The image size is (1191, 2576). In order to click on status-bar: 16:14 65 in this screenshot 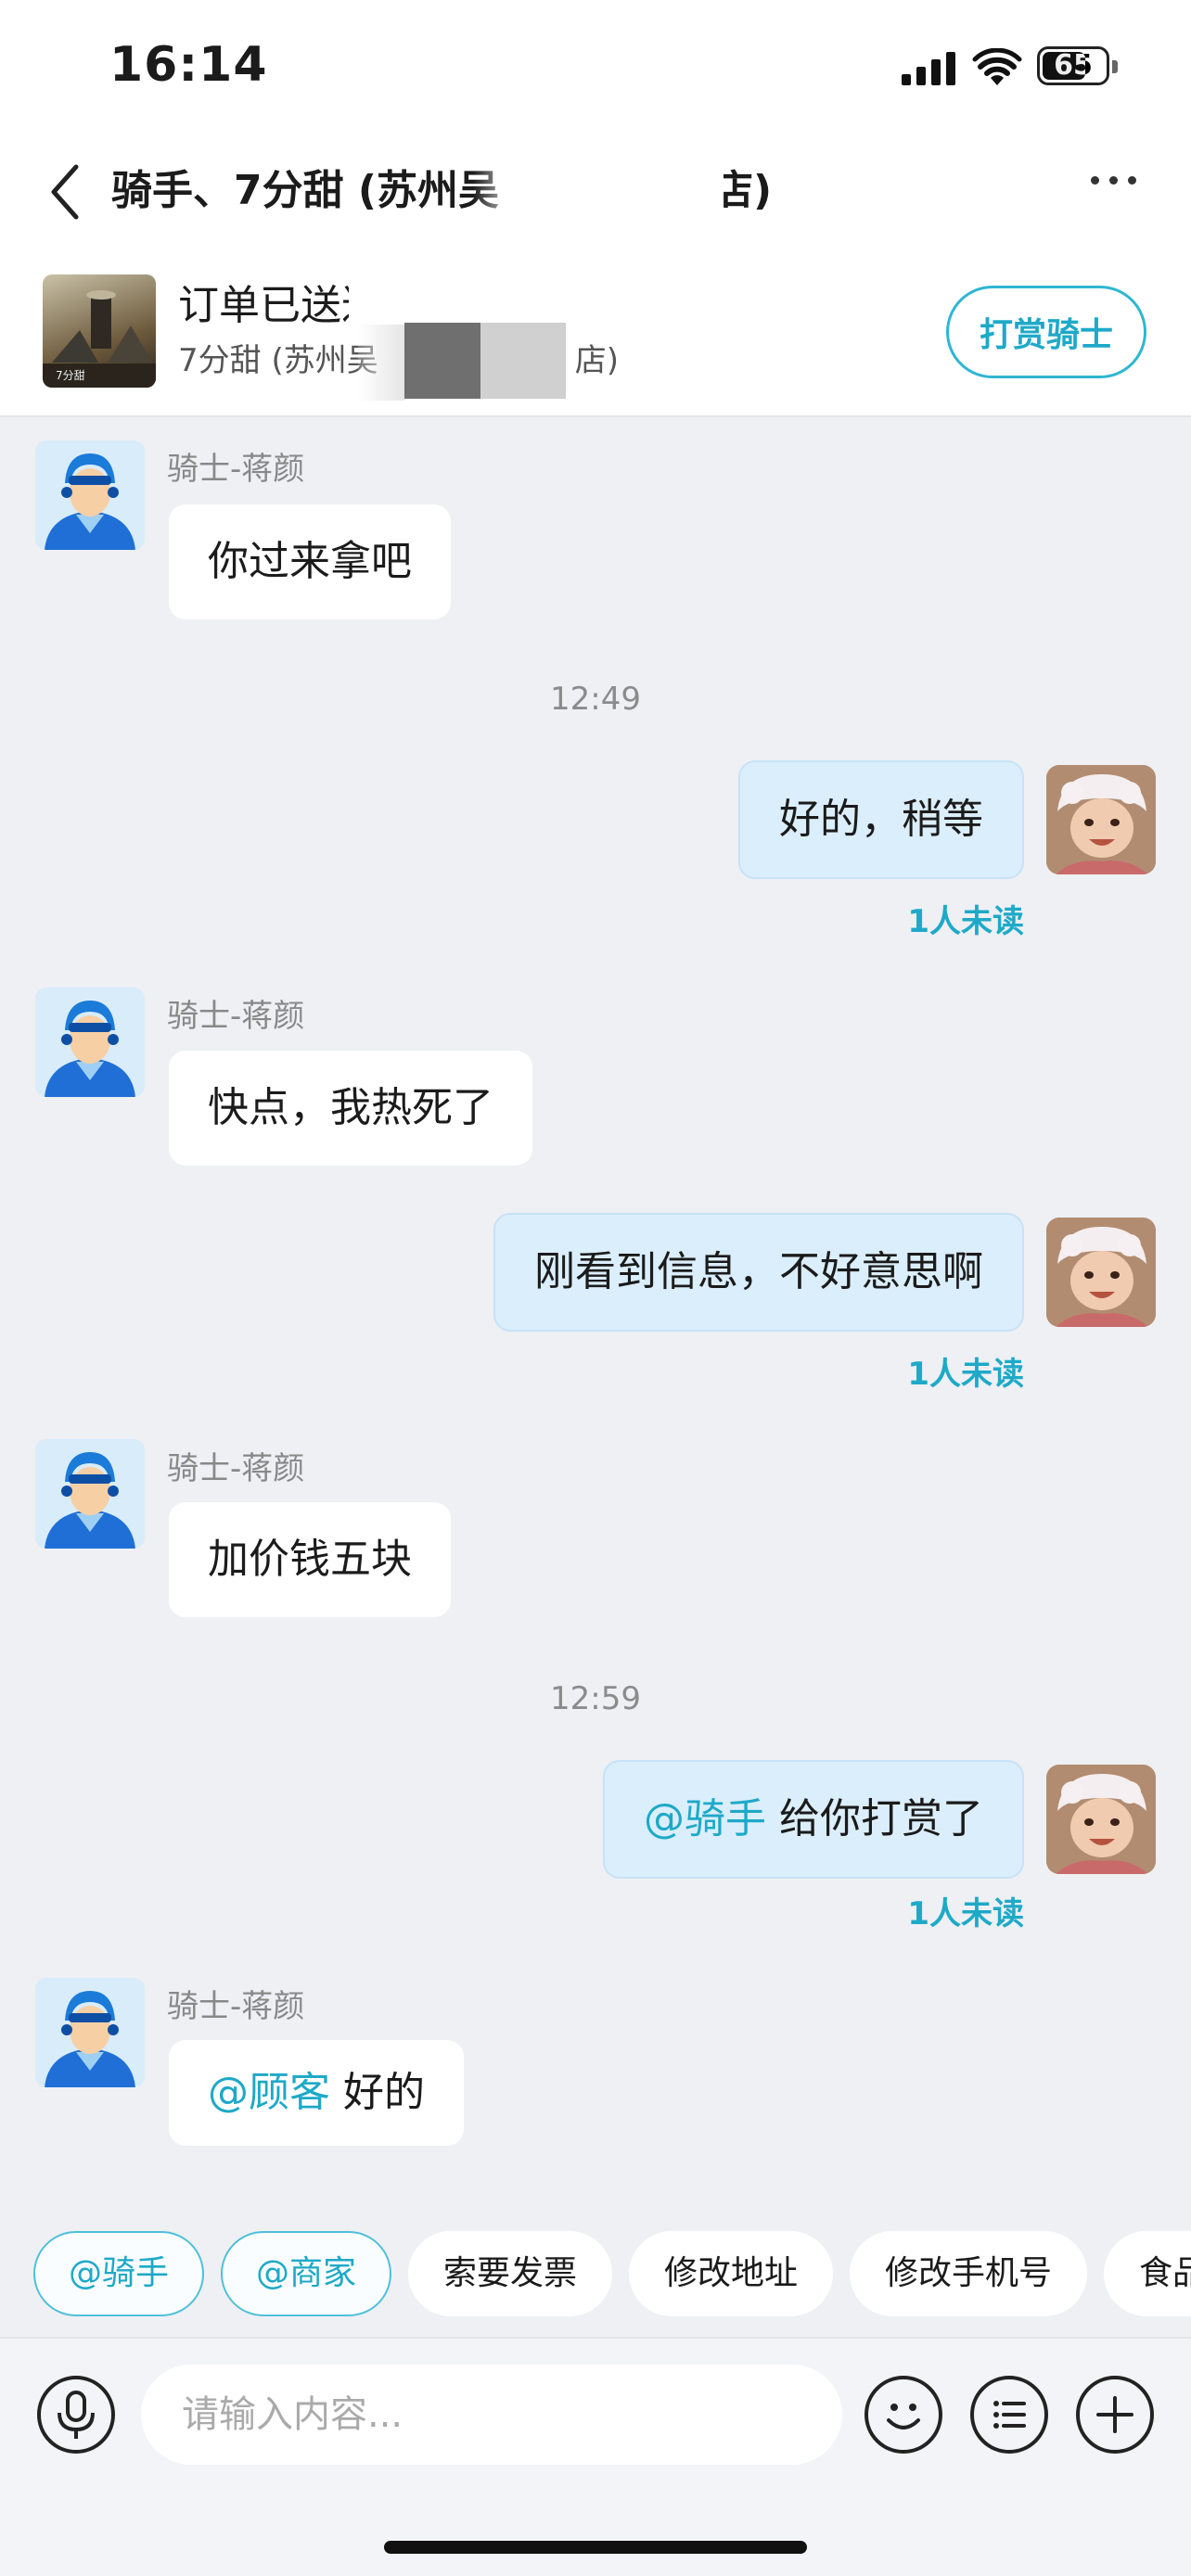, I will do `click(595, 69)`.